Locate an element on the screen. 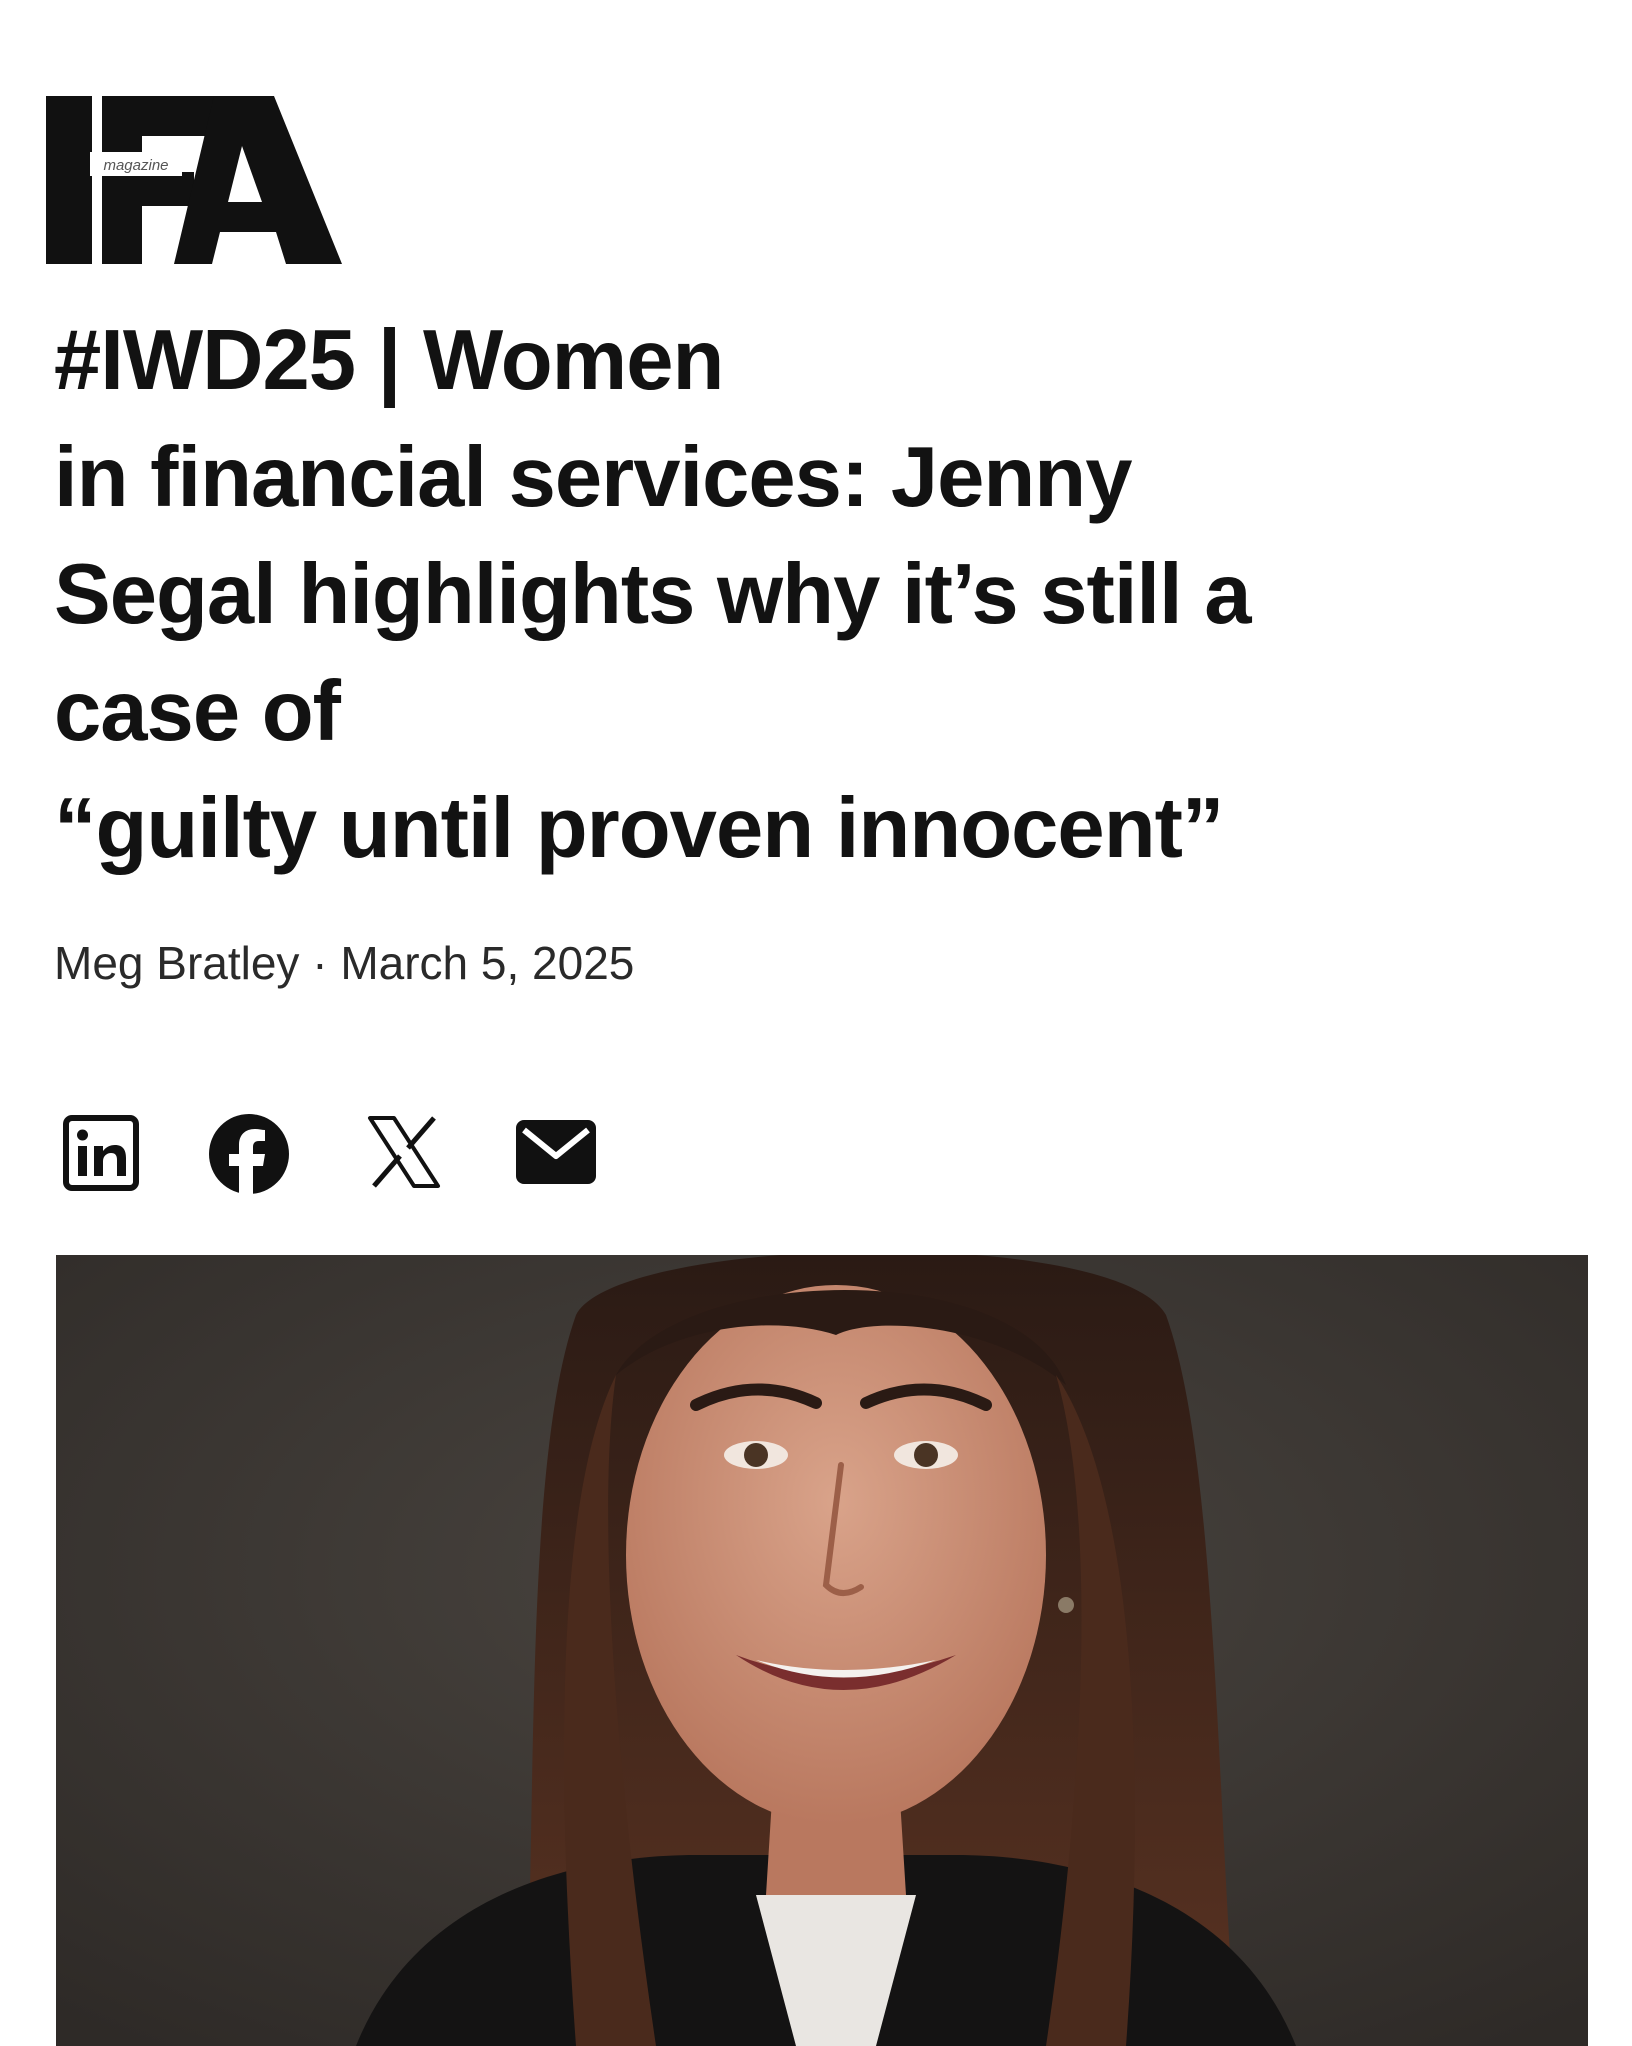  headline-line: in financial services: Jenny is located at coordinates (593, 477).